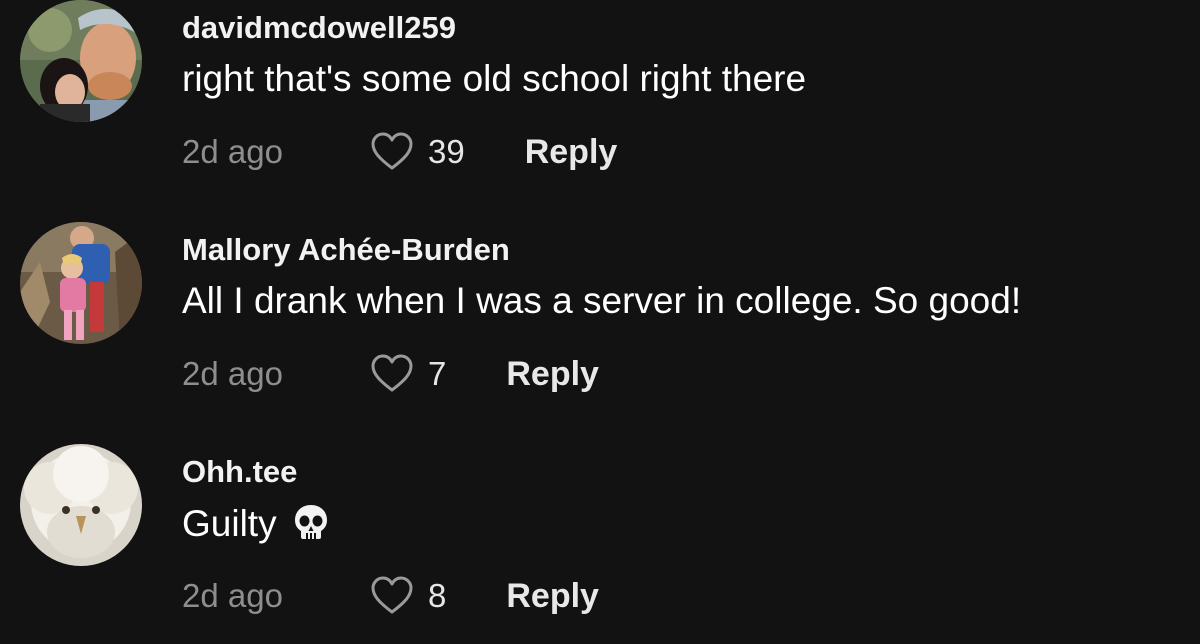  What do you see at coordinates (310, 522) in the screenshot?
I see `skull-emoji` at bounding box center [310, 522].